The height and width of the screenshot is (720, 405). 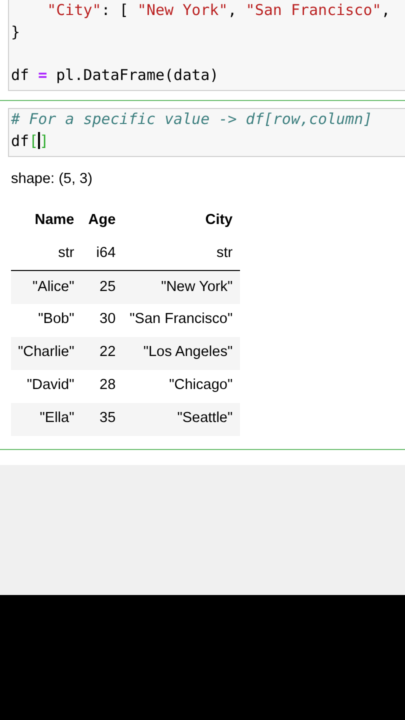 What do you see at coordinates (206, 132) in the screenshot?
I see `code-cell: # For a specific value -> df[row,column] df[]` at bounding box center [206, 132].